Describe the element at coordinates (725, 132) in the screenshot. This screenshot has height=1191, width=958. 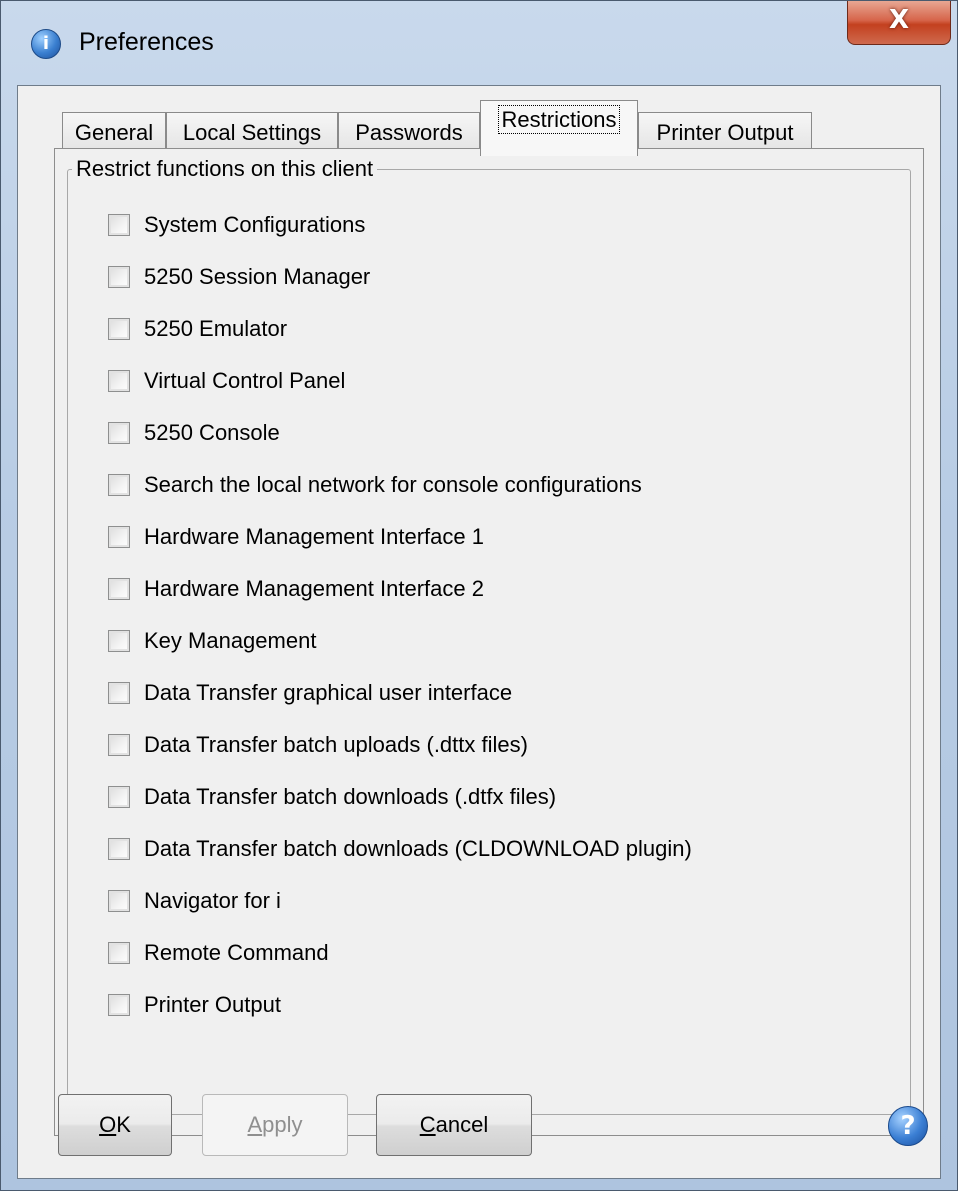
I see `tab-printer-output-label: Printer Output` at that location.